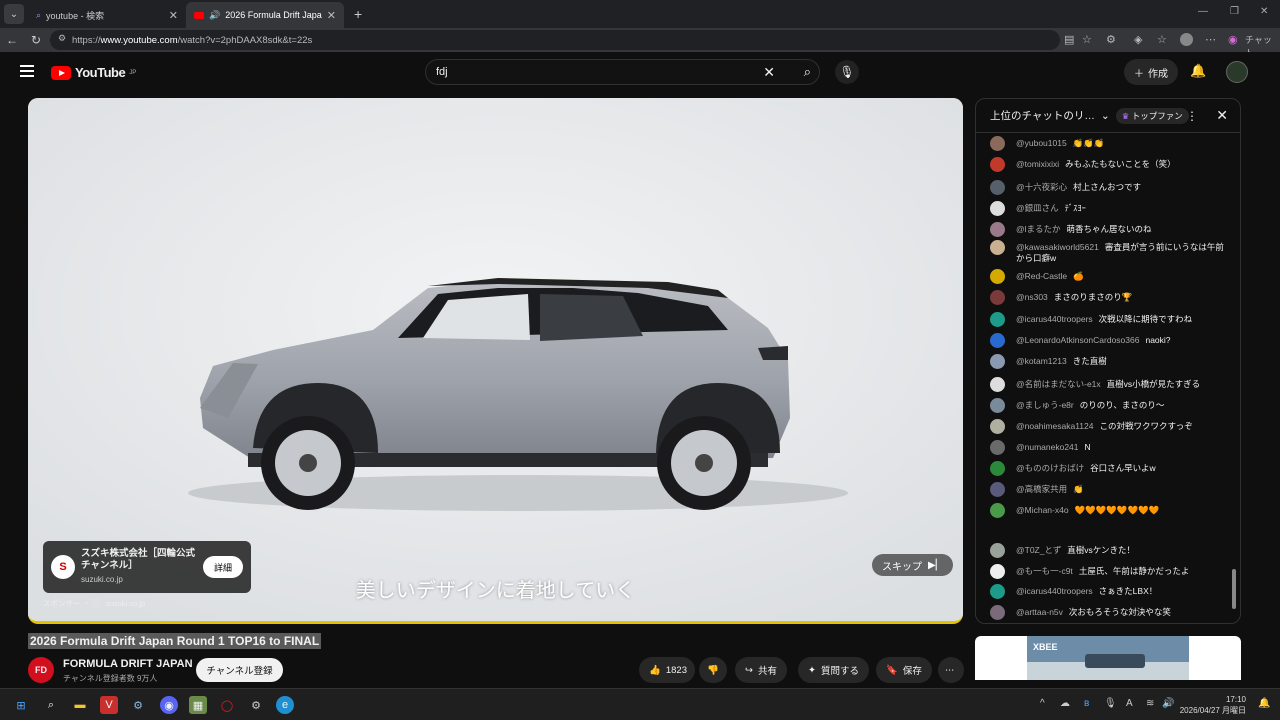 The height and width of the screenshot is (720, 1280). What do you see at coordinates (1203, 11) in the screenshot?
I see `minimize-icon: —` at bounding box center [1203, 11].